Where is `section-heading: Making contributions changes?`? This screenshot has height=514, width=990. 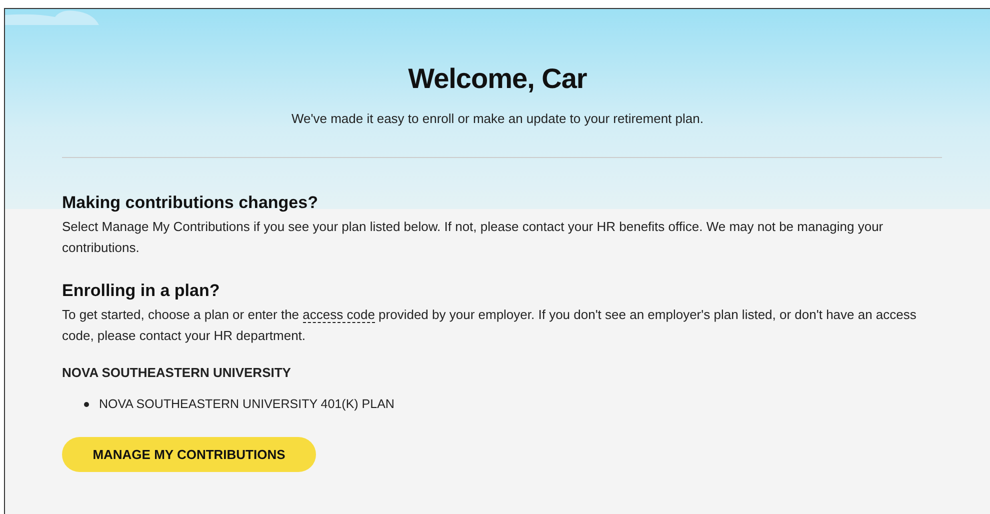
section-heading: Making contributions changes? is located at coordinates (190, 203).